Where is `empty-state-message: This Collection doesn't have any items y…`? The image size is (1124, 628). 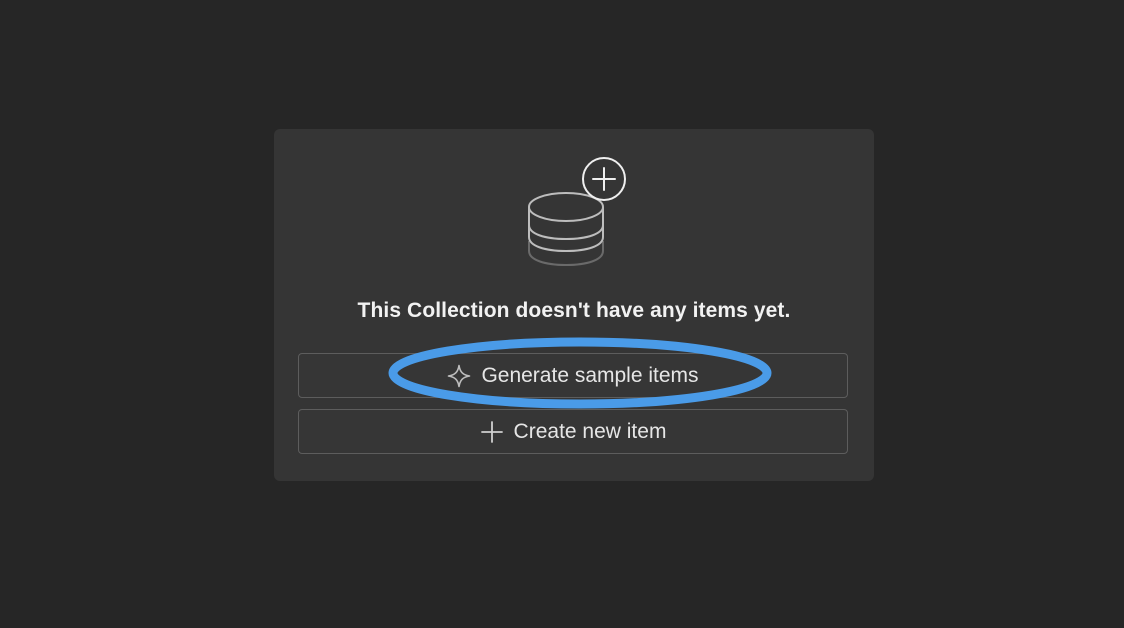
empty-state-message: This Collection doesn't have any items y… is located at coordinates (574, 310).